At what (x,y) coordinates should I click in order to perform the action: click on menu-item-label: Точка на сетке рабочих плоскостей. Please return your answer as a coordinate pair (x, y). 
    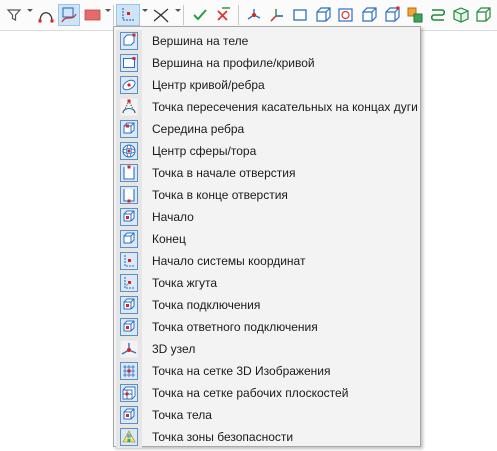
    Looking at the image, I should click on (250, 393).